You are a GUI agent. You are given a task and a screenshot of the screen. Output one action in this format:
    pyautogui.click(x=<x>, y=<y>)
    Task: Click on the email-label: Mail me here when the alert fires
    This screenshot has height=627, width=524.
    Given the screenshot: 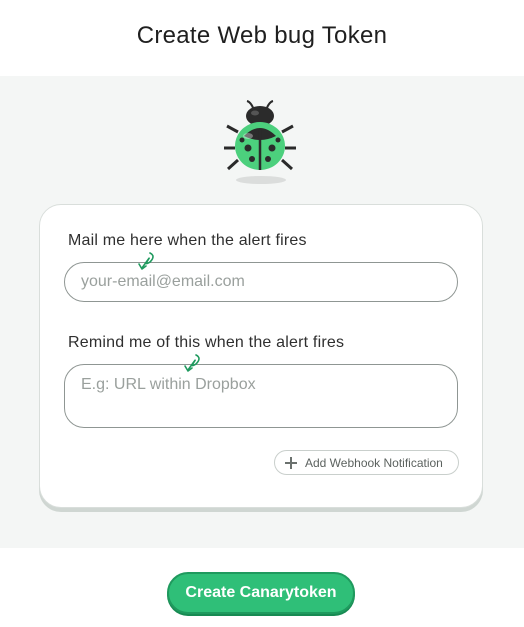 What is the action you would take?
    pyautogui.click(x=187, y=240)
    